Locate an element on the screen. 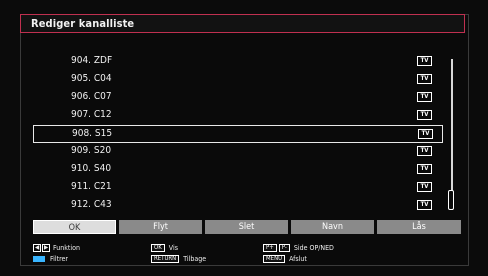  channel-row: 906. C07 TV is located at coordinates (238, 98).